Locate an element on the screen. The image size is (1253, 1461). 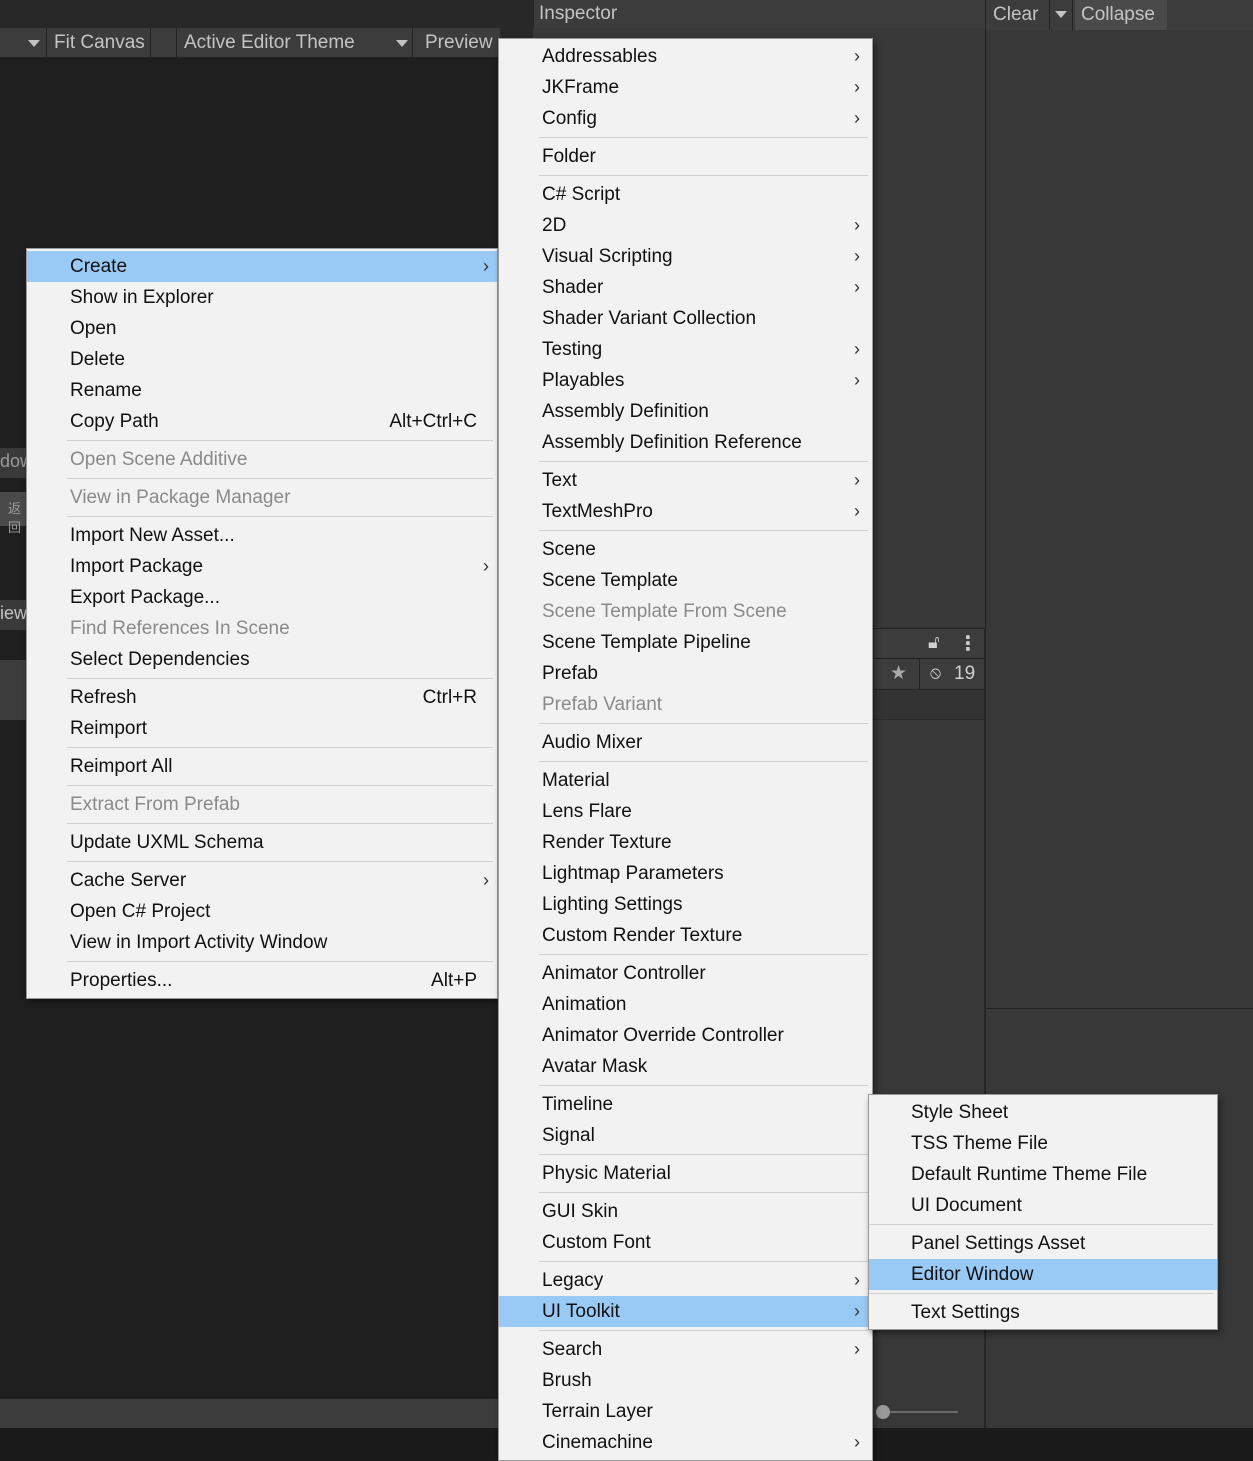
menu-item-custom-render-texture: Custom Render Texture is located at coordinates (685, 935).